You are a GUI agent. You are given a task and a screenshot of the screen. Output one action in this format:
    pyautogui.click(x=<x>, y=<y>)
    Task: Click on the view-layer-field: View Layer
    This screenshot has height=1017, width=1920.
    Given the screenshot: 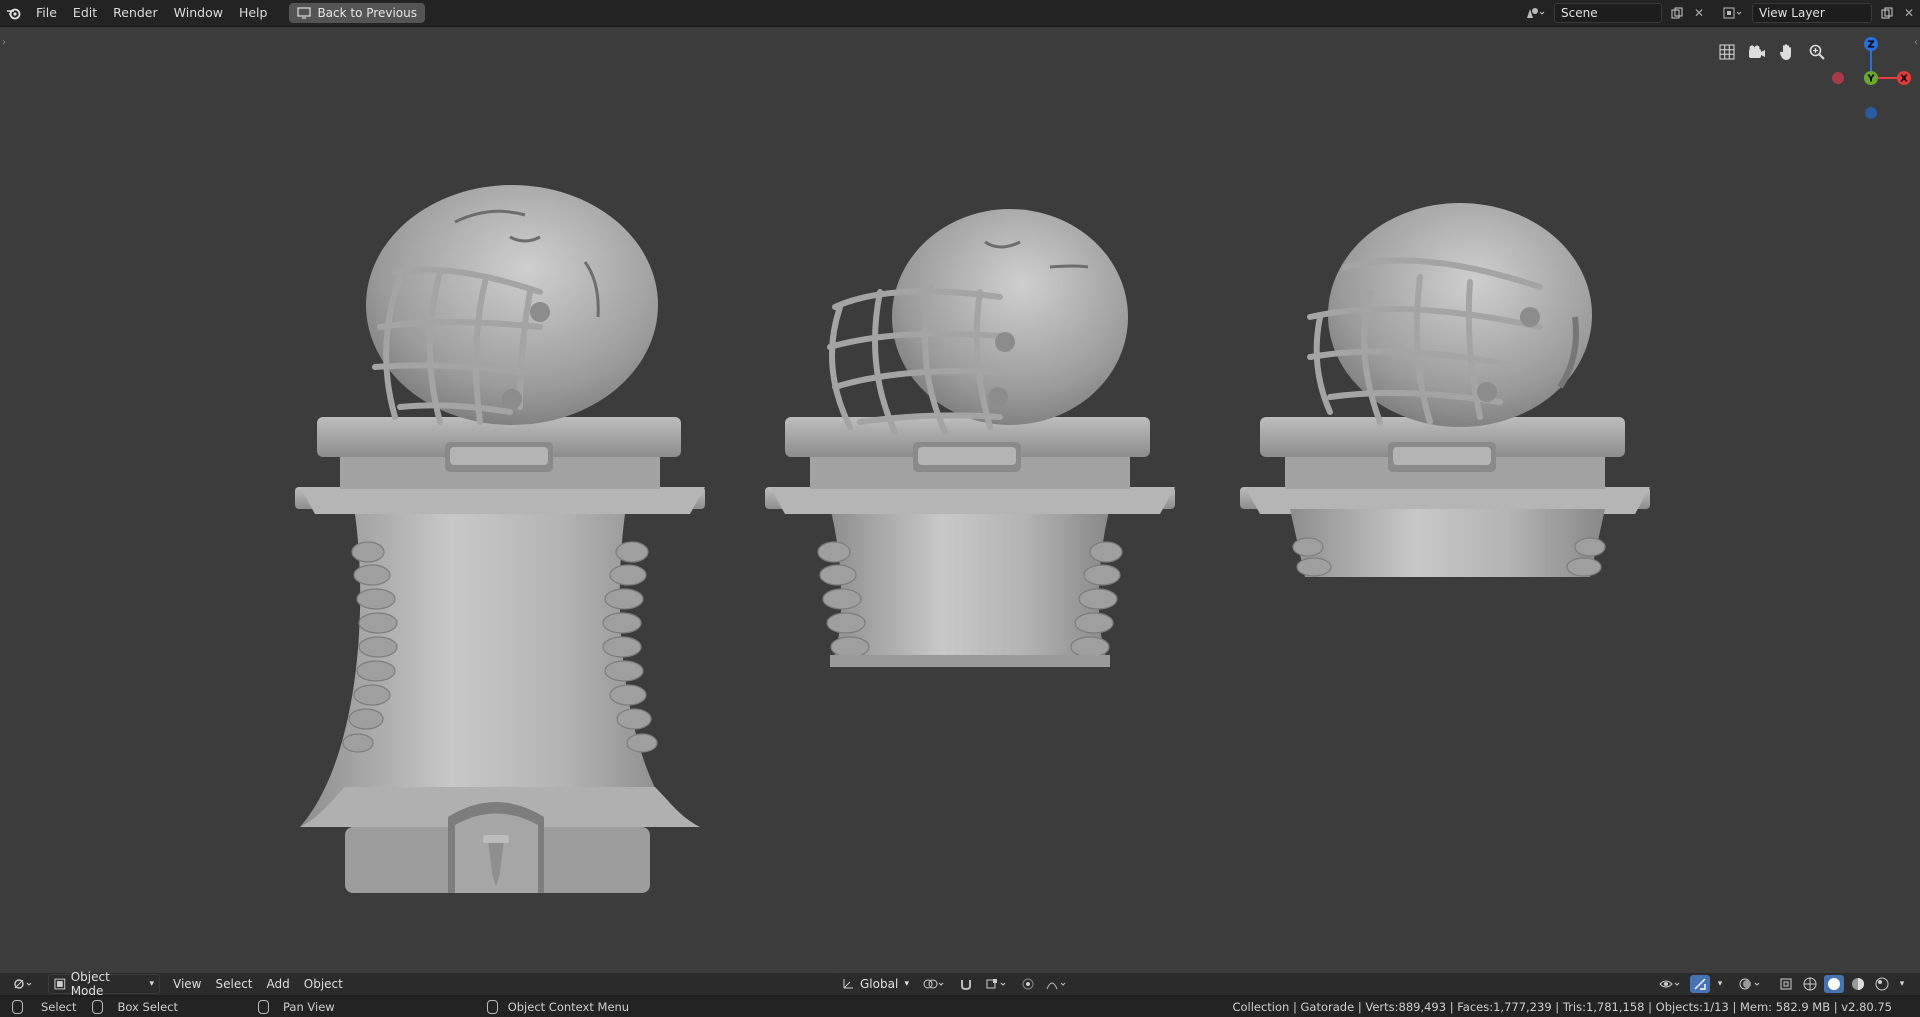 What is the action you would take?
    pyautogui.click(x=1812, y=13)
    